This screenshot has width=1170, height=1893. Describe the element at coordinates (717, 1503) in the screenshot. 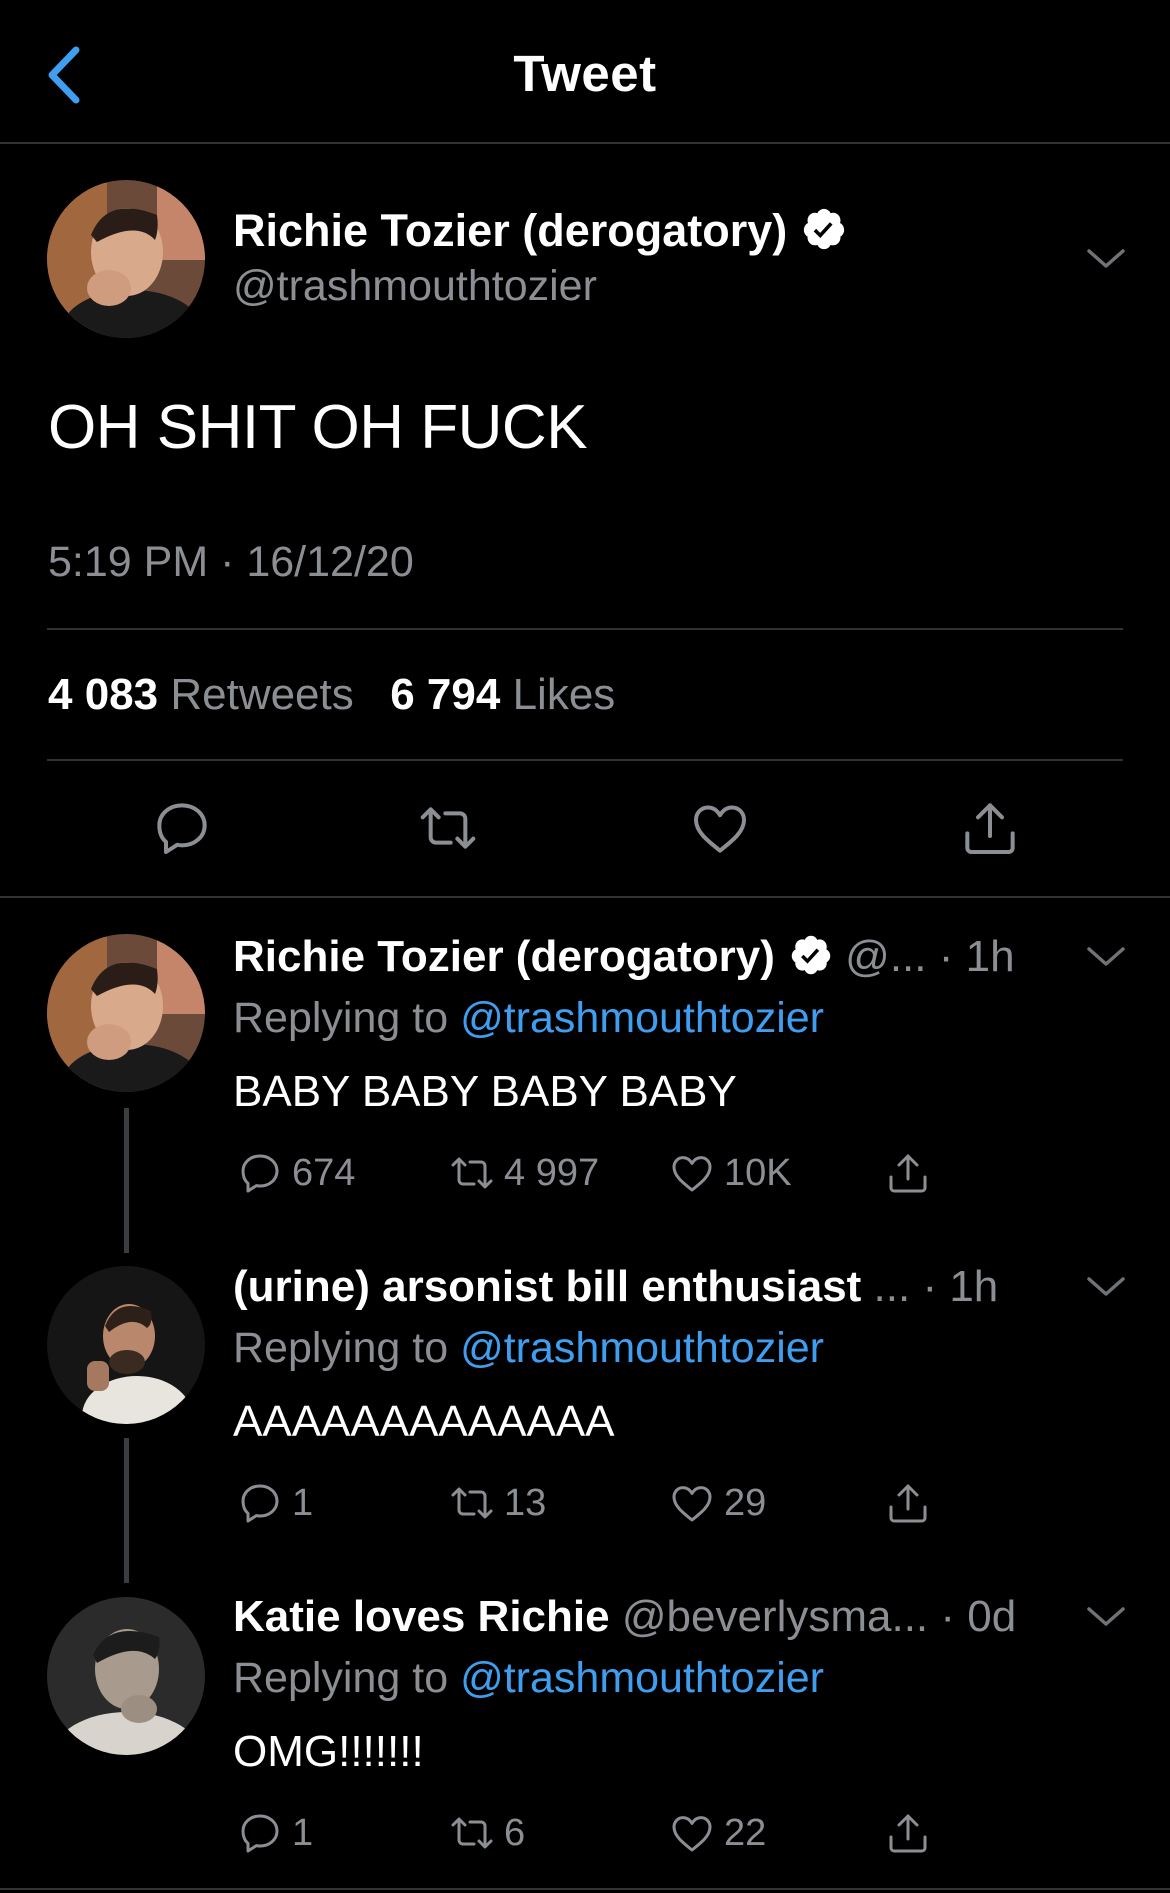

I see `like-button: 29` at that location.